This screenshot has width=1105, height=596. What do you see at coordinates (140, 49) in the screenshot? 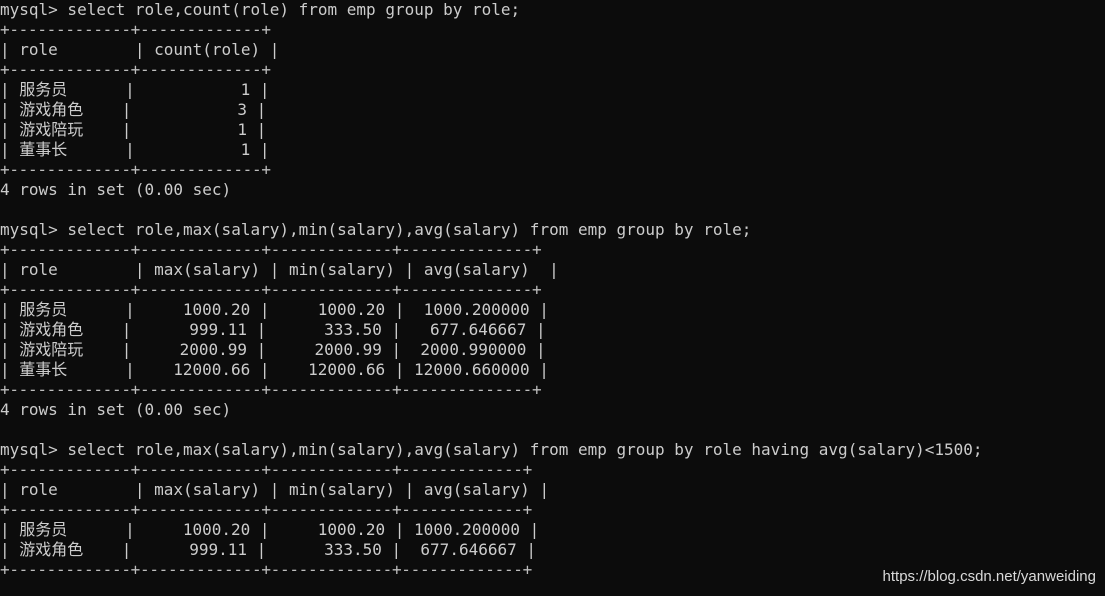
I see `table-header-row: | role | count(role) |` at bounding box center [140, 49].